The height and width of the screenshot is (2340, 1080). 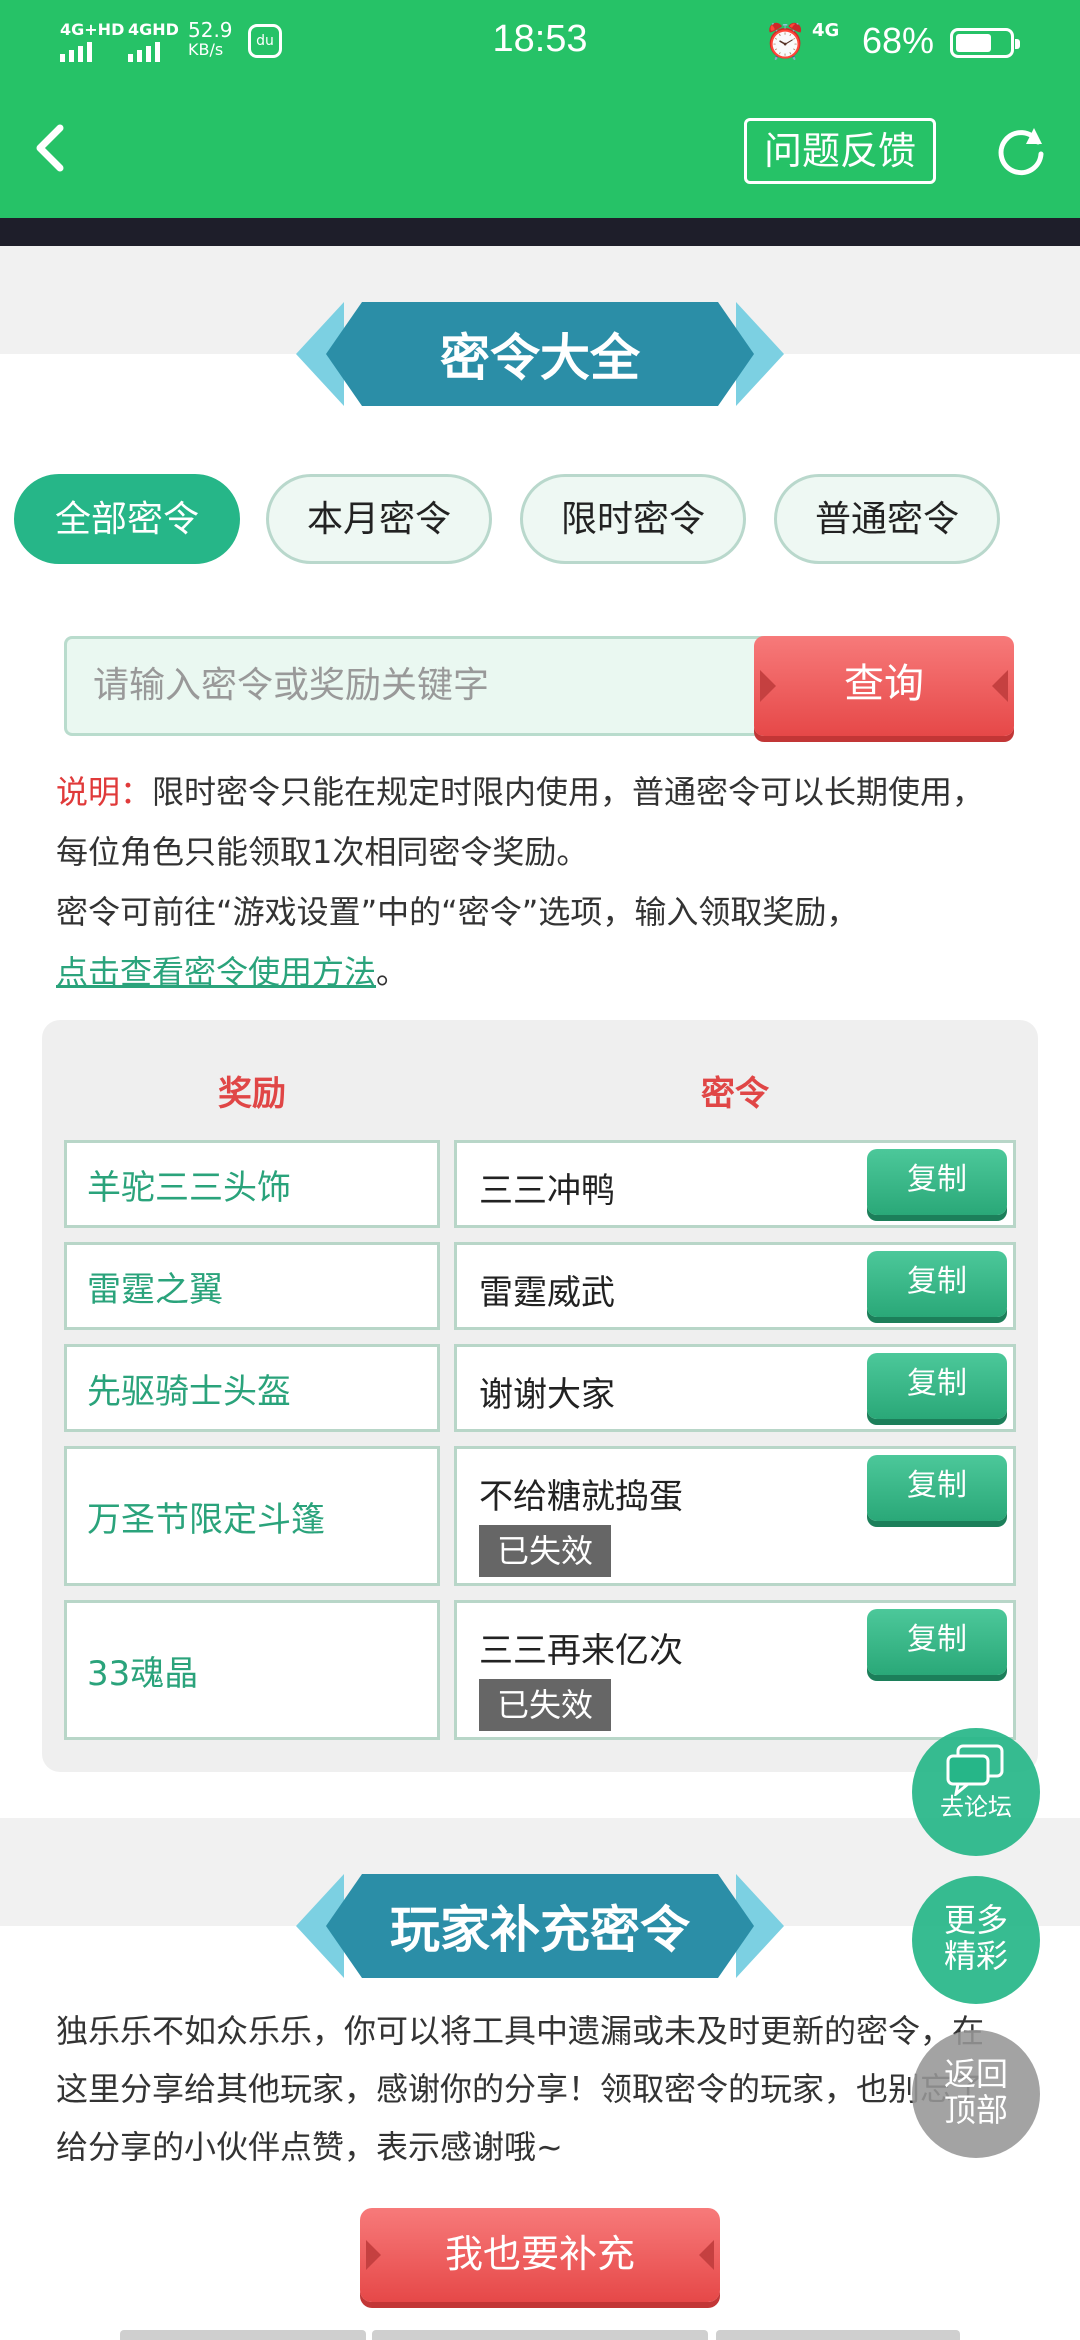 What do you see at coordinates (826, 30) in the screenshot?
I see `network-type: 4G` at bounding box center [826, 30].